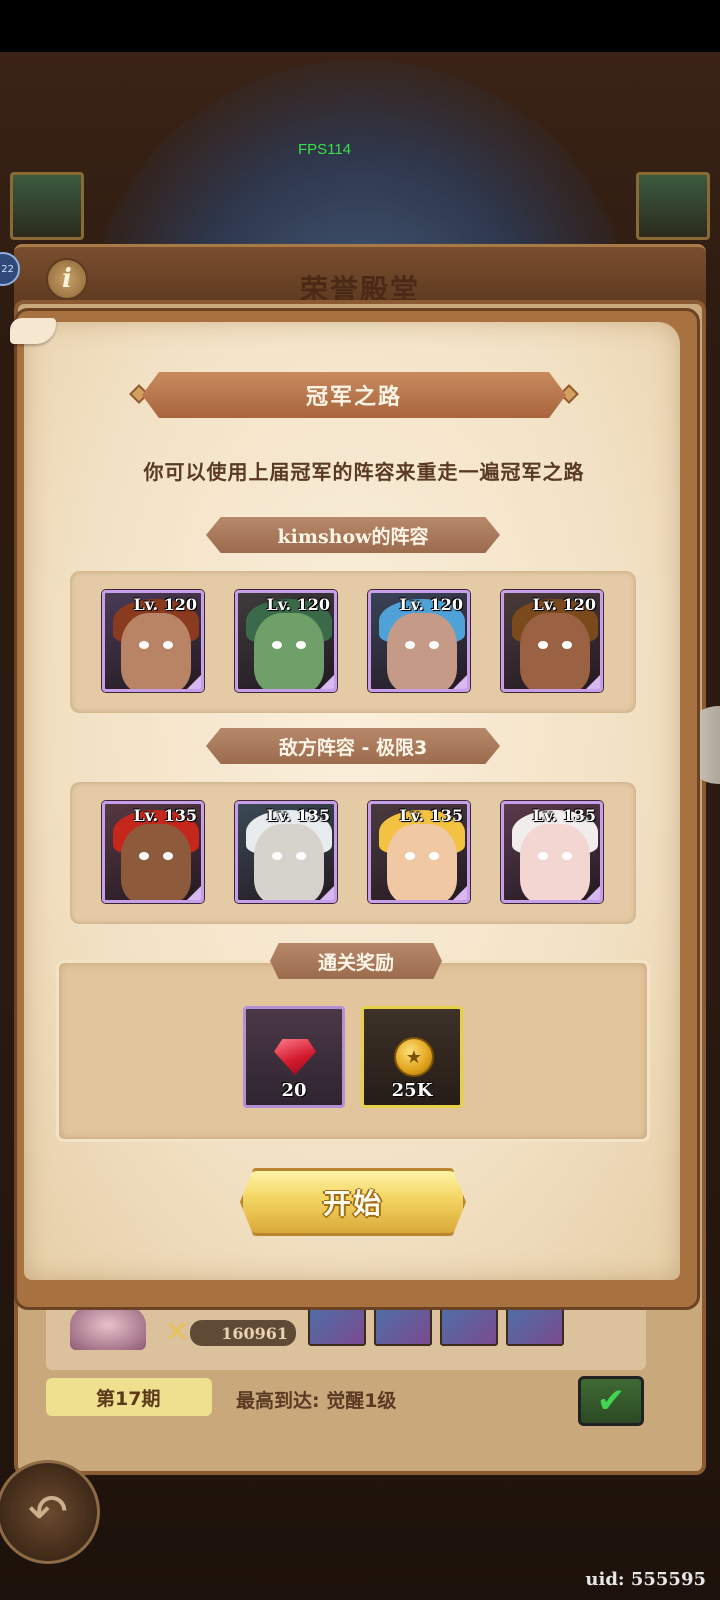 The image size is (720, 1600). What do you see at coordinates (354, 395) in the screenshot?
I see `modal-title: 冠军之路` at bounding box center [354, 395].